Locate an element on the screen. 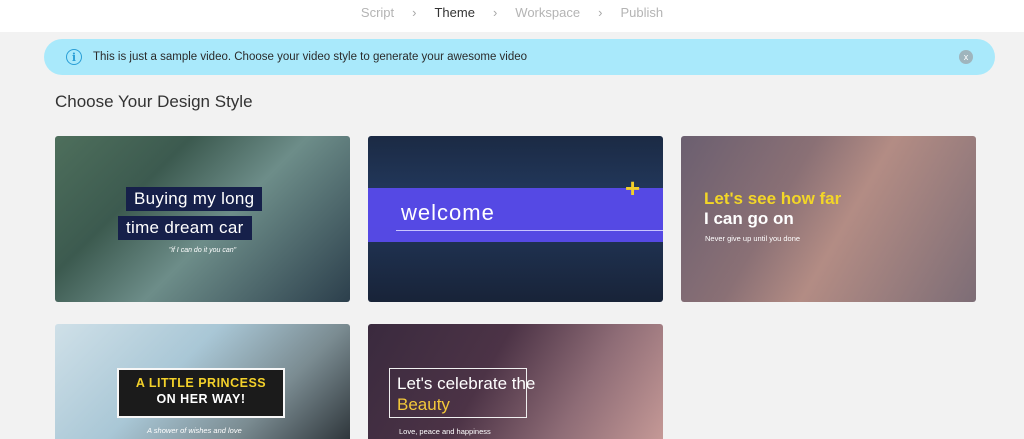  step-publish: Publish is located at coordinates (641, 12).